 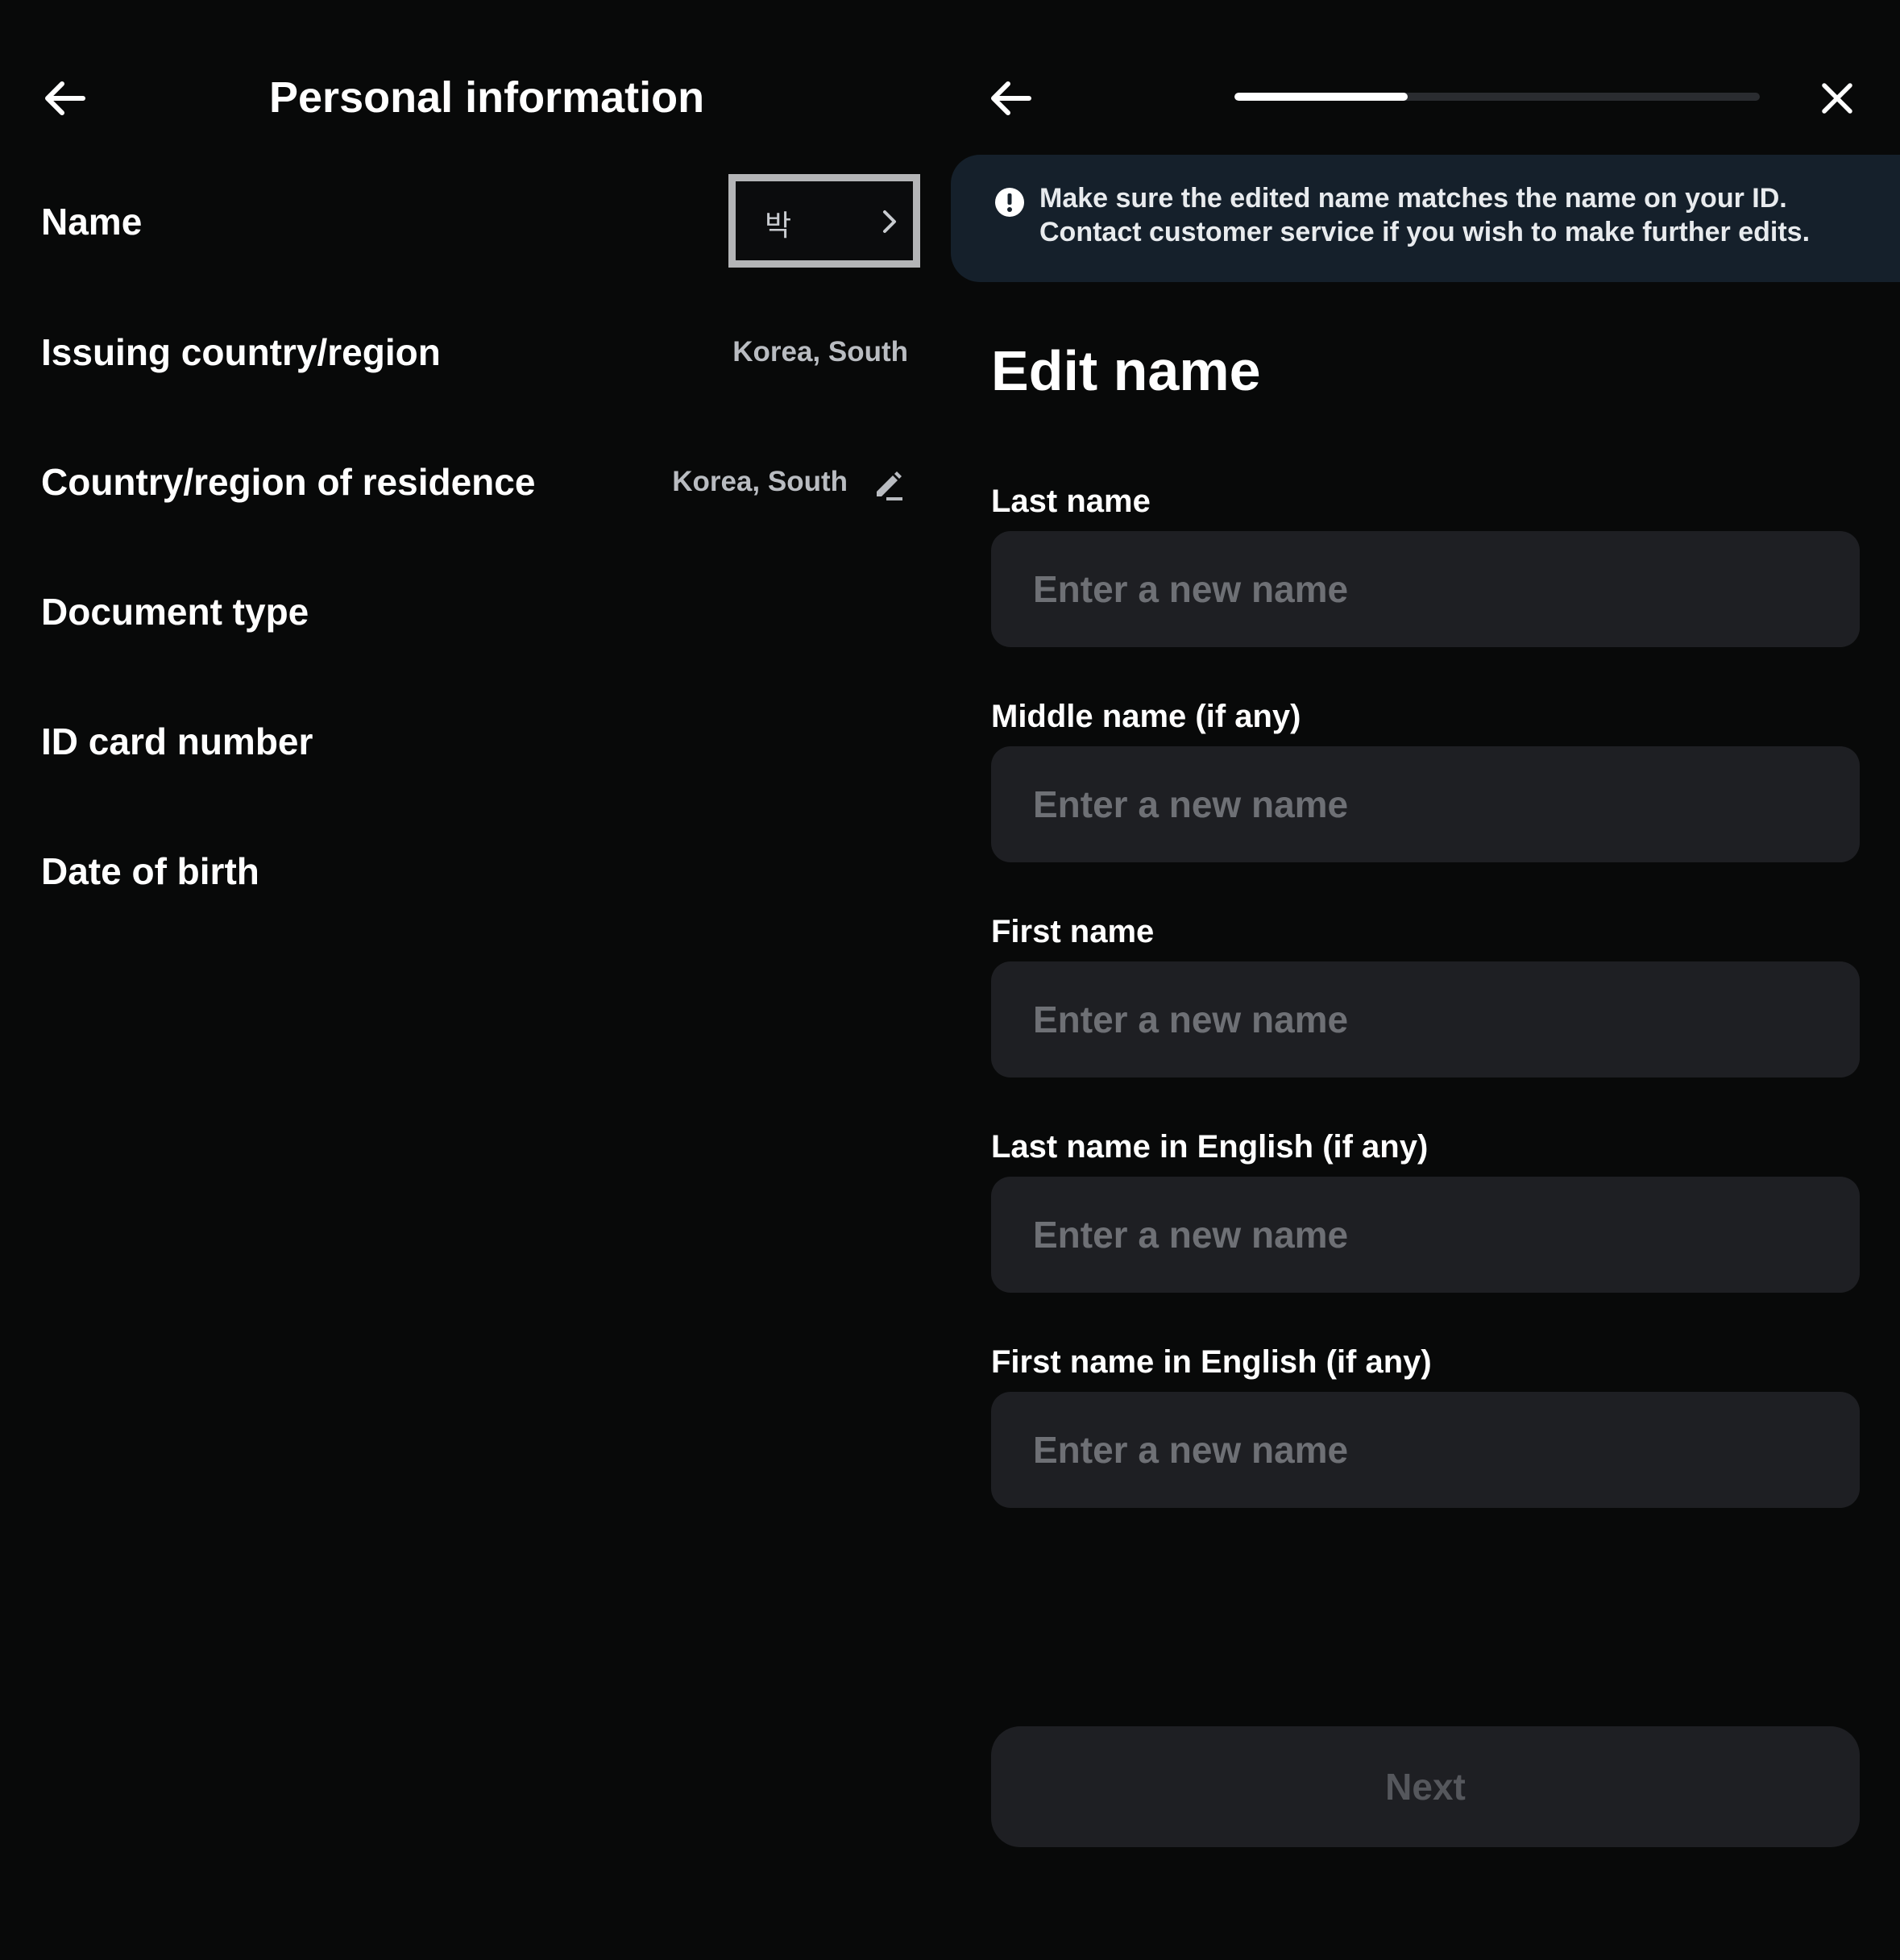 What do you see at coordinates (1321, 97) in the screenshot?
I see `progress-fill` at bounding box center [1321, 97].